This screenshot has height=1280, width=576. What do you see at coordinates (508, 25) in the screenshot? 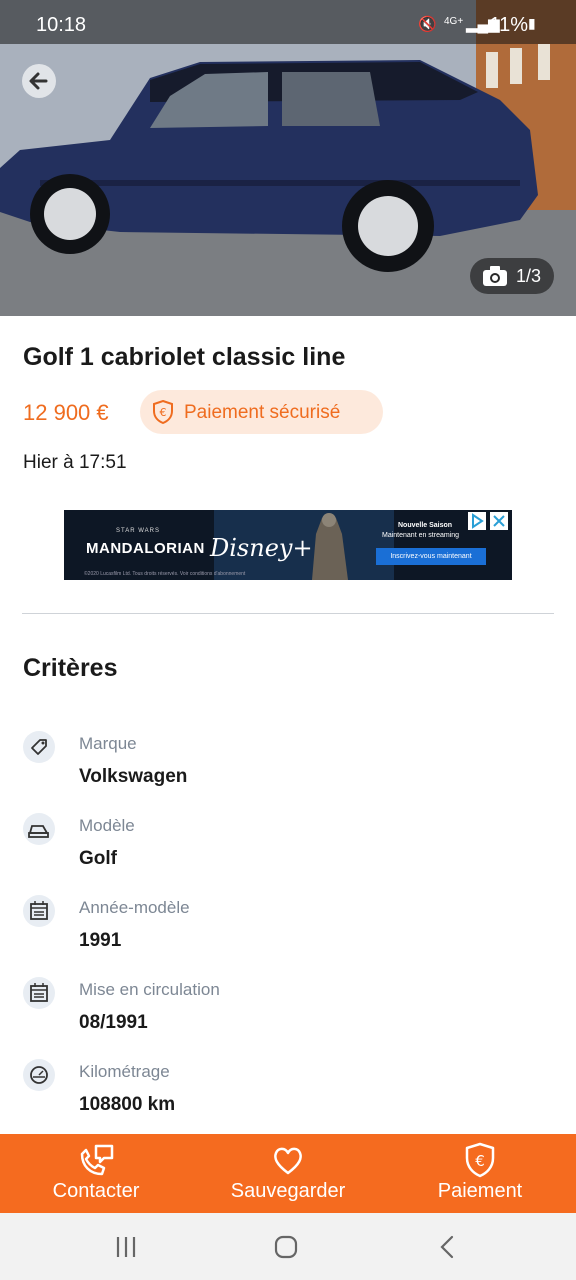
I see `battery-level: 11%` at bounding box center [508, 25].